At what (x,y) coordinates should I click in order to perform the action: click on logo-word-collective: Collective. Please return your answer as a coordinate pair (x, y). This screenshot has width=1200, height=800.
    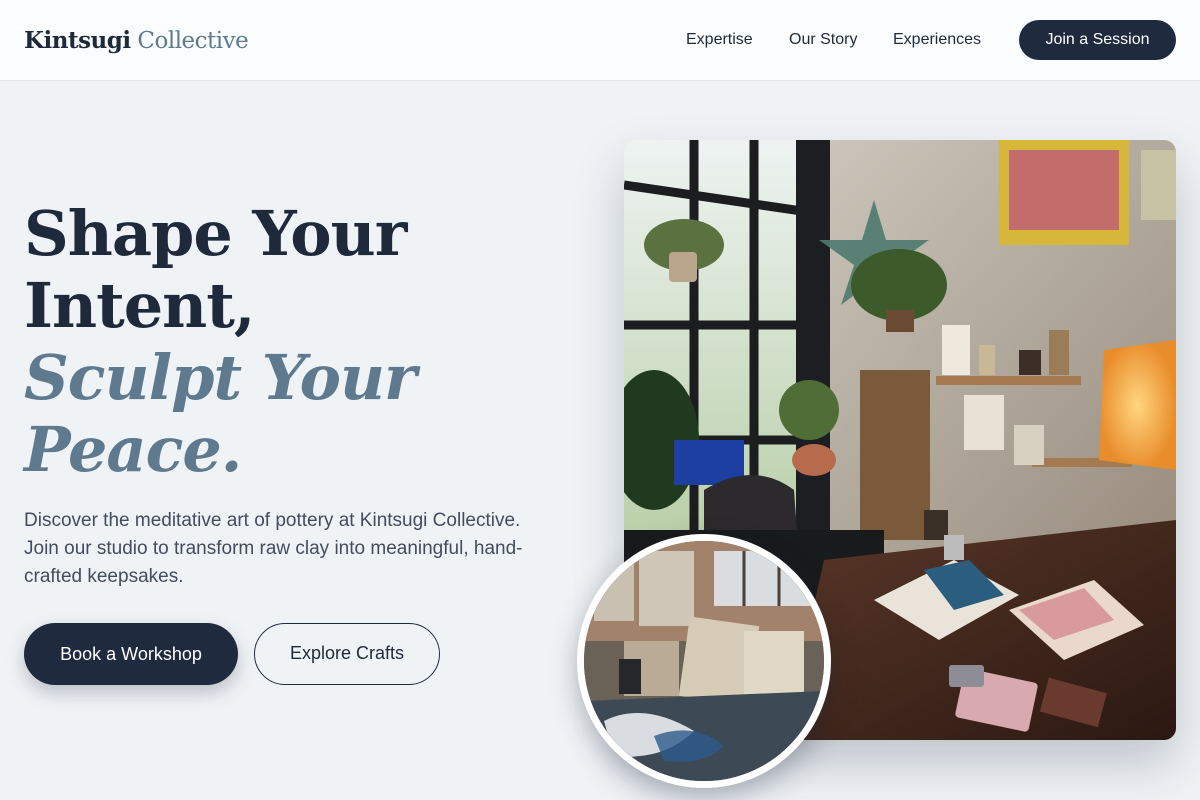
    Looking at the image, I should click on (193, 41).